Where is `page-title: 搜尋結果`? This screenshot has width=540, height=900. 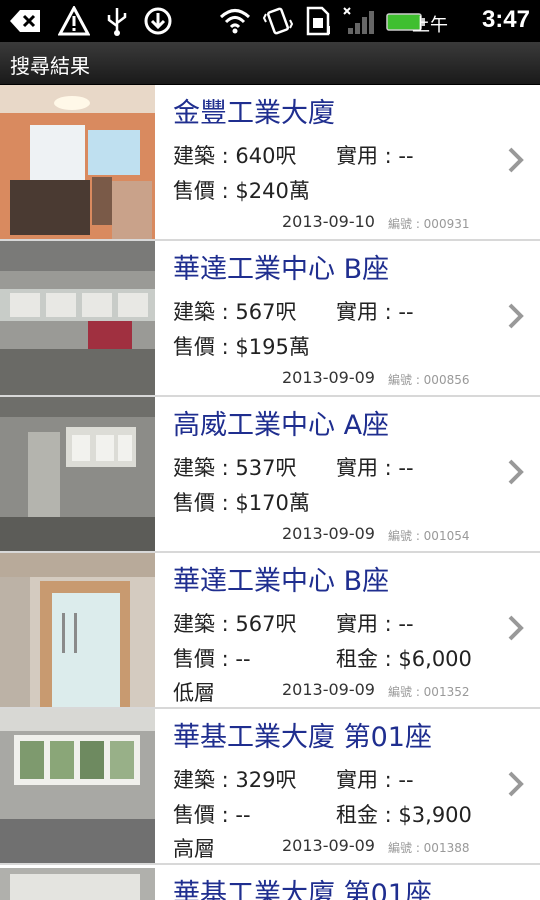
page-title: 搜尋結果 is located at coordinates (50, 66).